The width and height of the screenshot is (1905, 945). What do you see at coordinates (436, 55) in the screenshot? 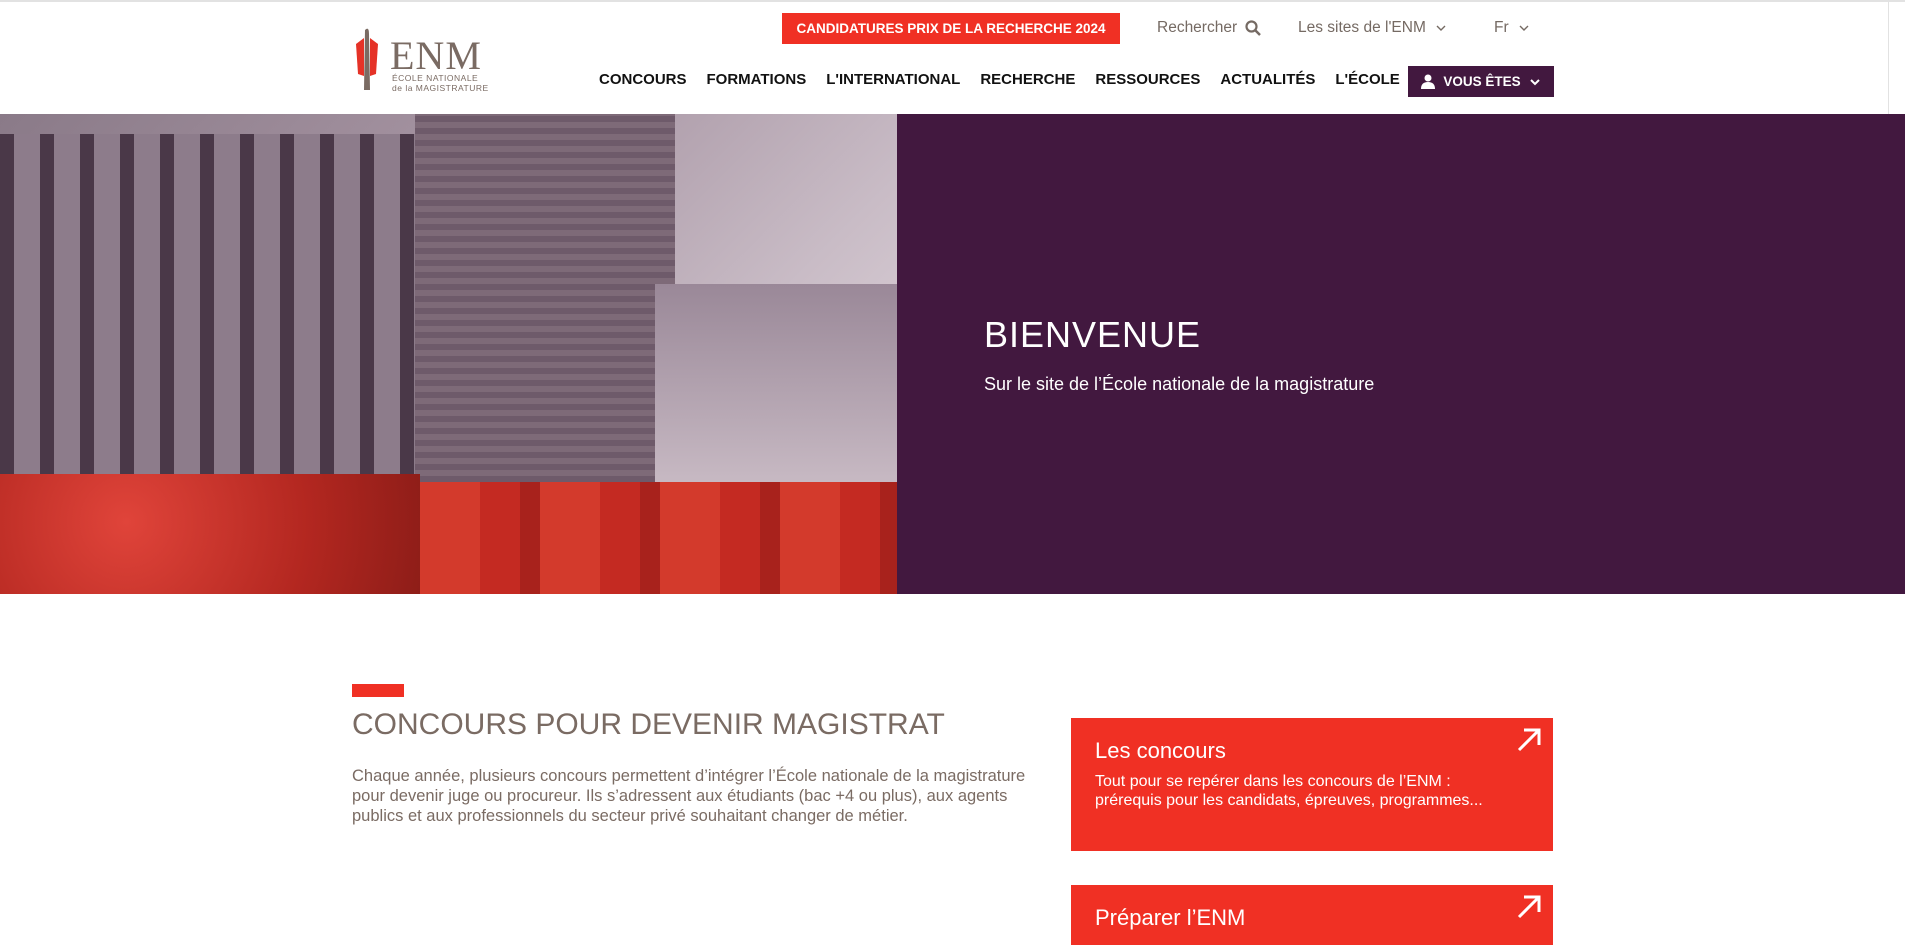
I see `logo-title: ENM` at bounding box center [436, 55].